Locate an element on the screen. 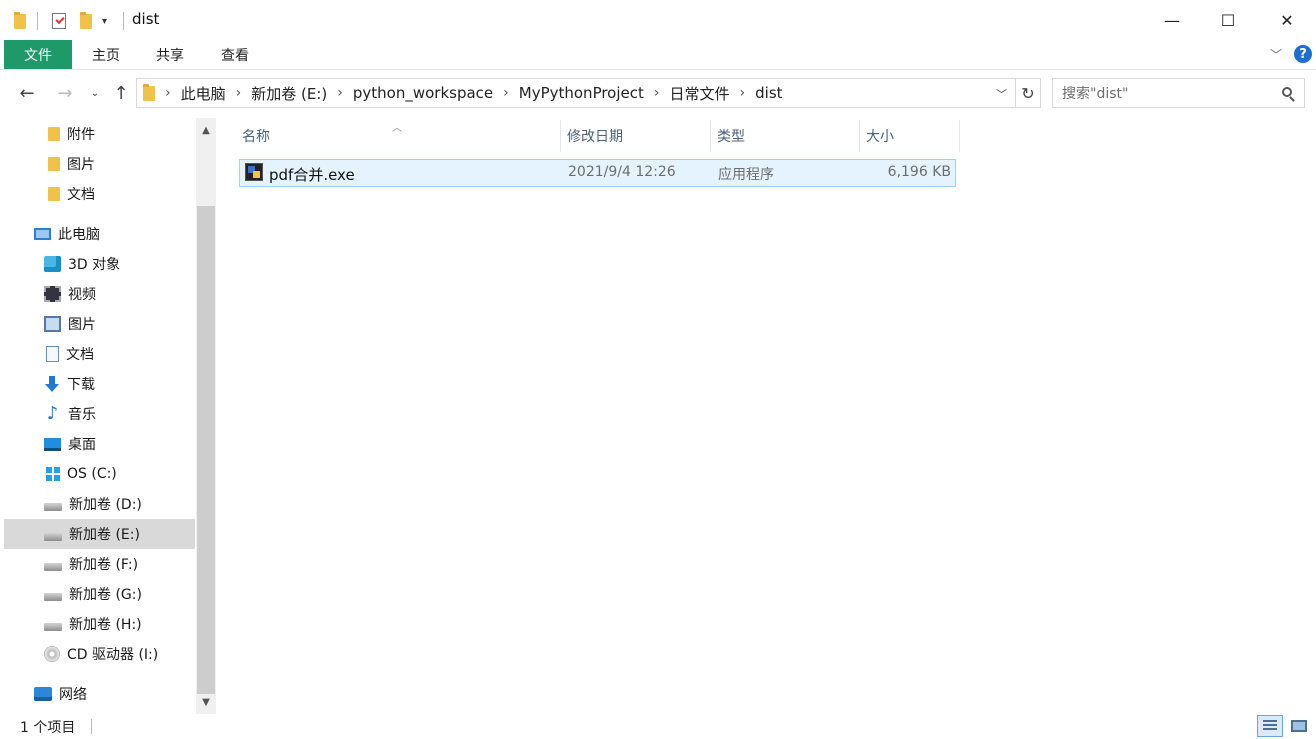 The height and width of the screenshot is (739, 1316). file-modified: 2021/9/4 12:26 is located at coordinates (622, 172).